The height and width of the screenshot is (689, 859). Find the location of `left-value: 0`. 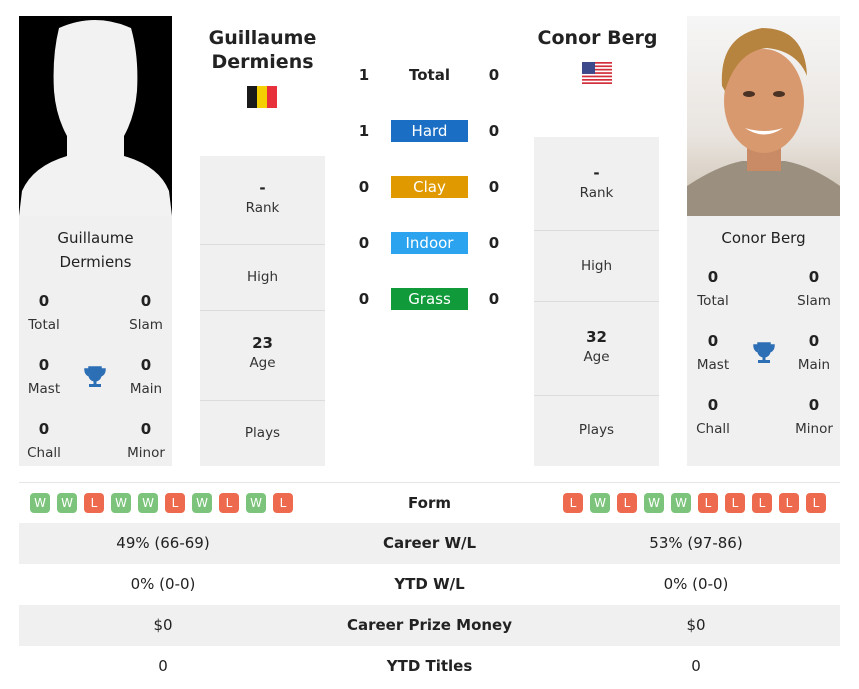

left-value: 0 is located at coordinates (163, 666).